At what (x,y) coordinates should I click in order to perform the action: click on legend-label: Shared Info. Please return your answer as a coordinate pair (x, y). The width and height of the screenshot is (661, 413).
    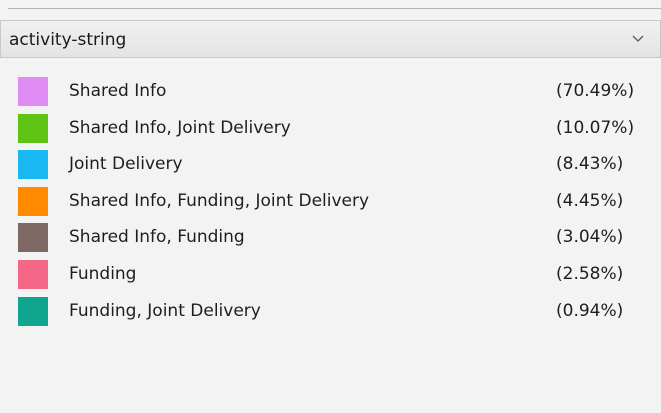
    Looking at the image, I should click on (118, 91).